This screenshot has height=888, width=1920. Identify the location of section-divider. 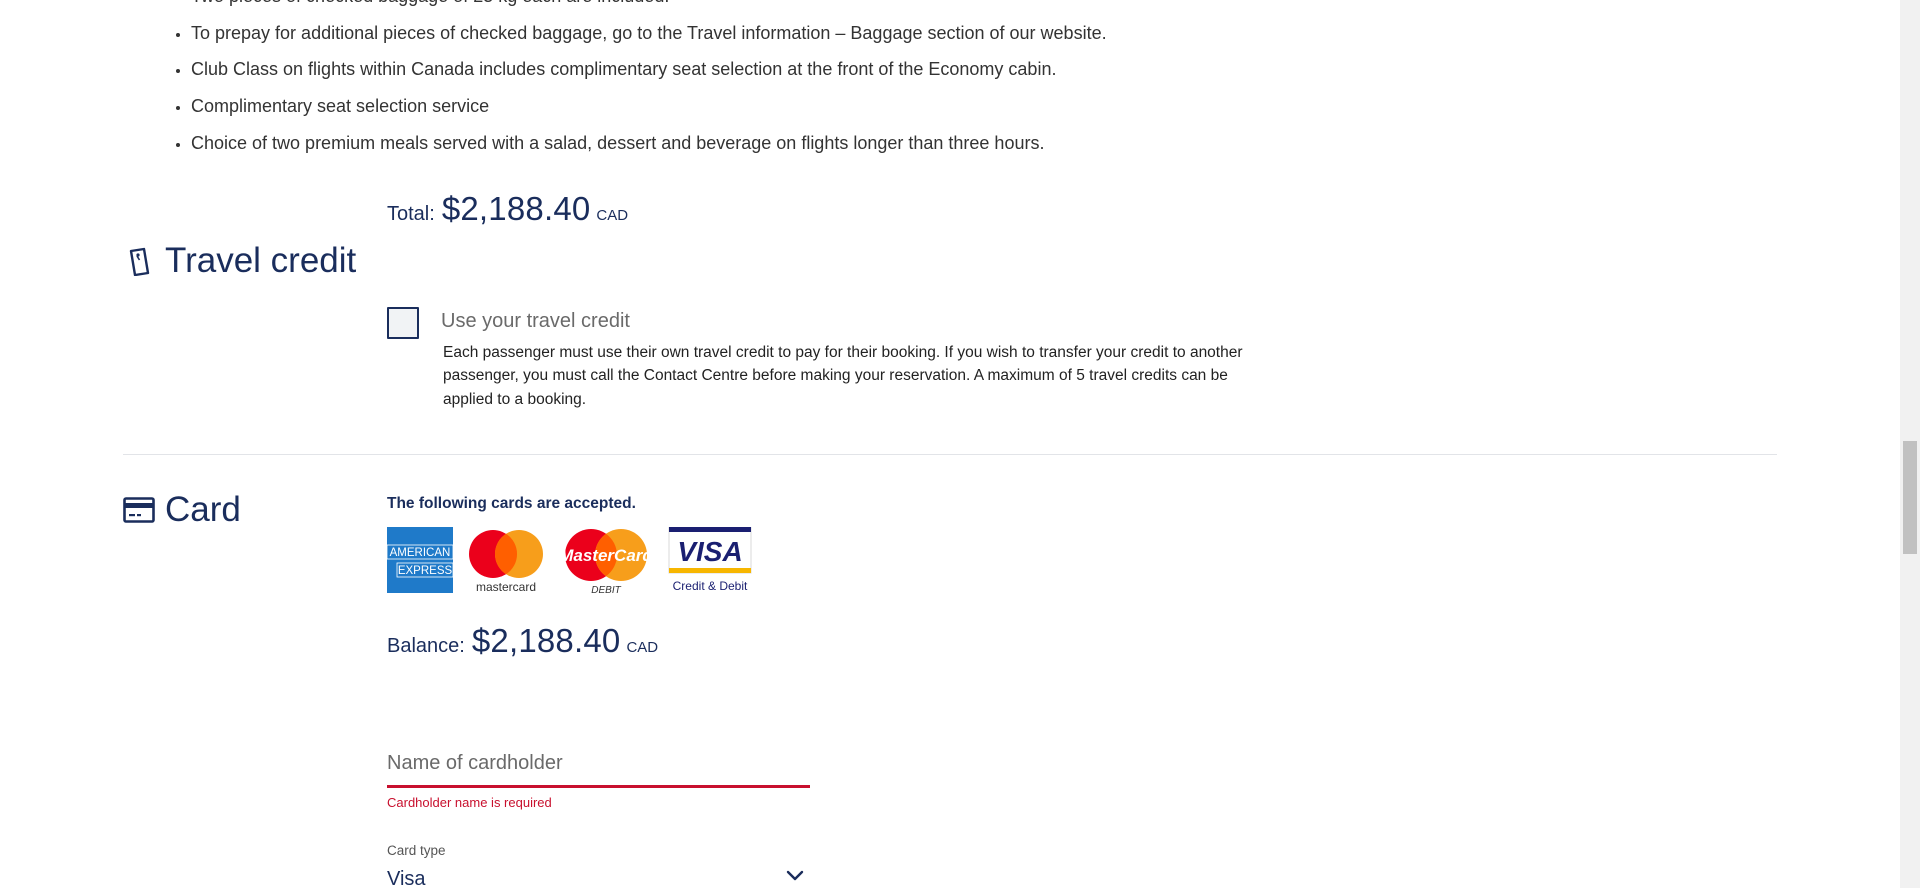
(950, 454).